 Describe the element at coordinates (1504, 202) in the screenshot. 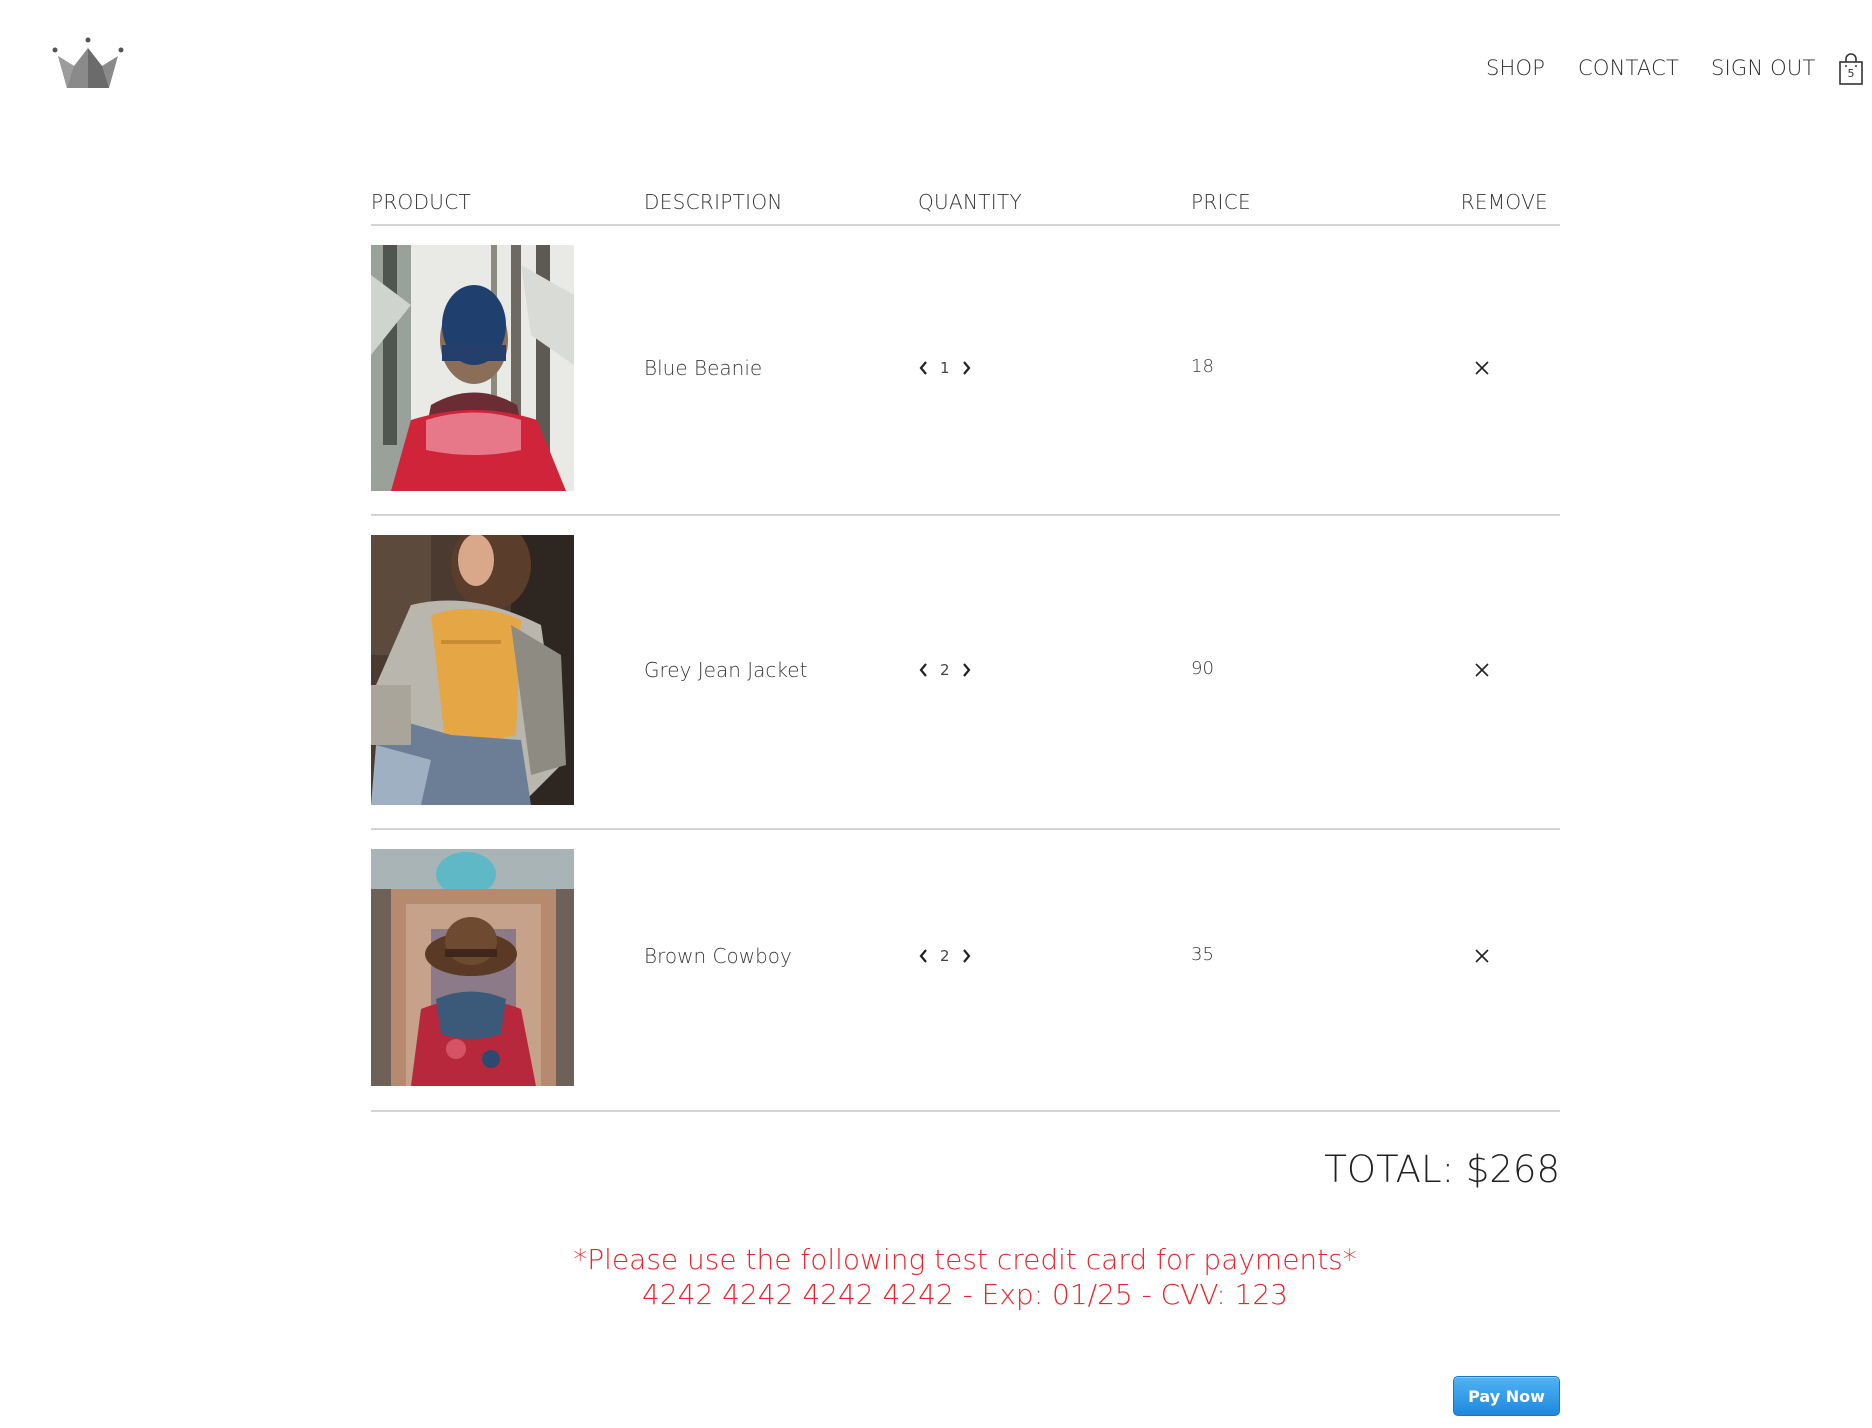

I see `column-header-remove: REMOVE` at that location.